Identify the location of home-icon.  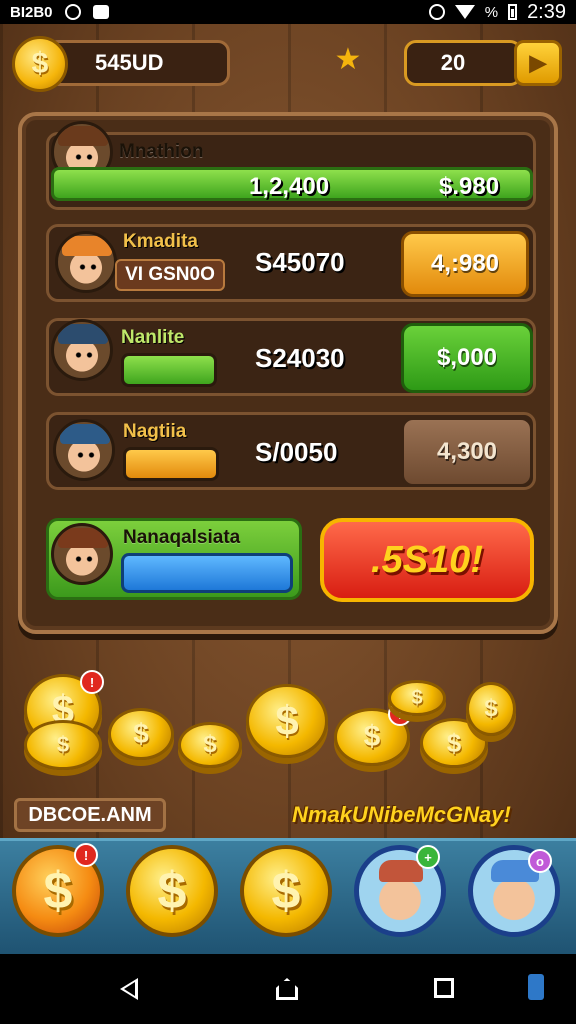
(287, 989).